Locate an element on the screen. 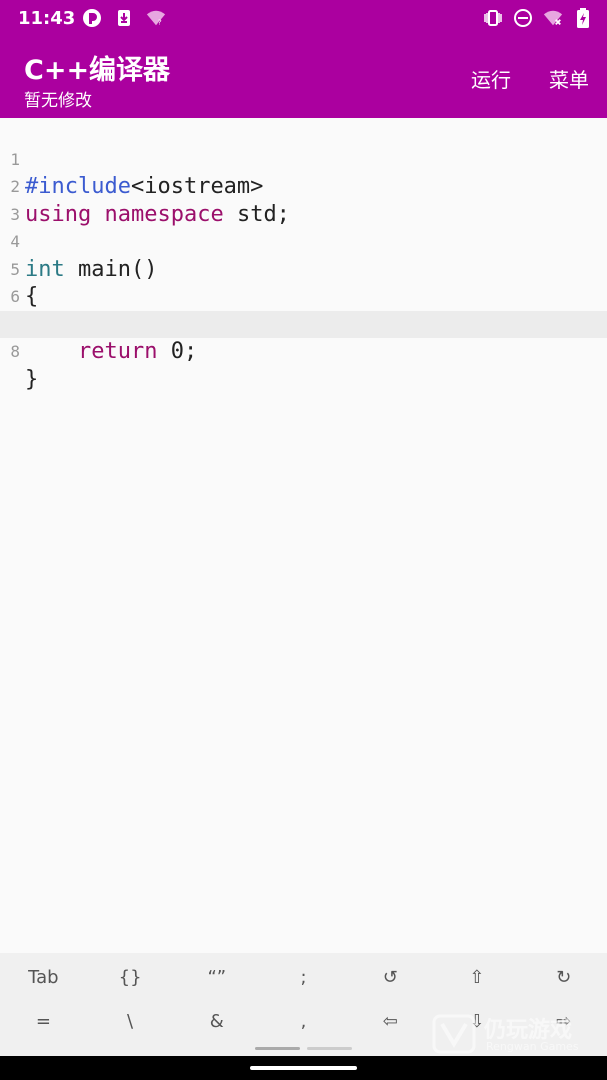  arrow-down-icon: ⇩ is located at coordinates (477, 1021).